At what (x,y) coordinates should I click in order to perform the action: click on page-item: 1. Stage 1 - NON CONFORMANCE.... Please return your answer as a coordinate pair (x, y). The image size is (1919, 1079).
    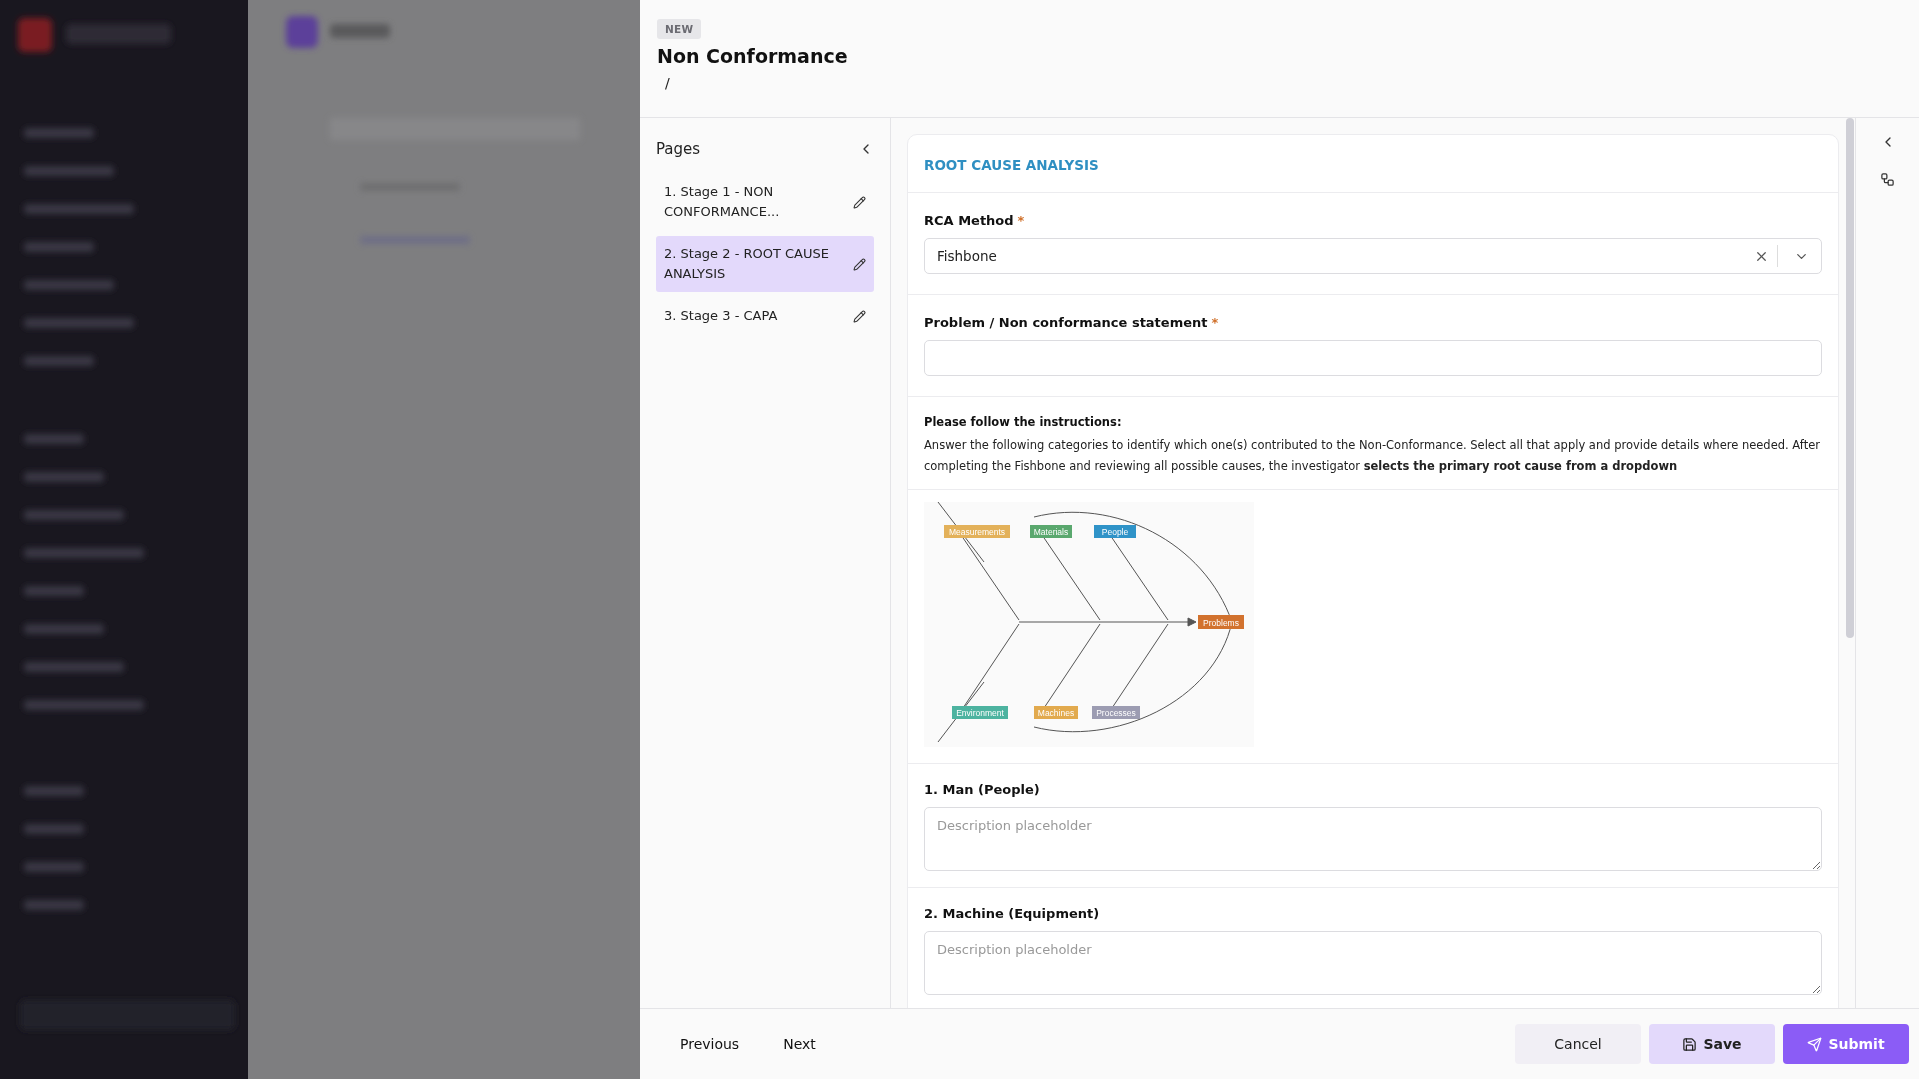
    Looking at the image, I should click on (765, 202).